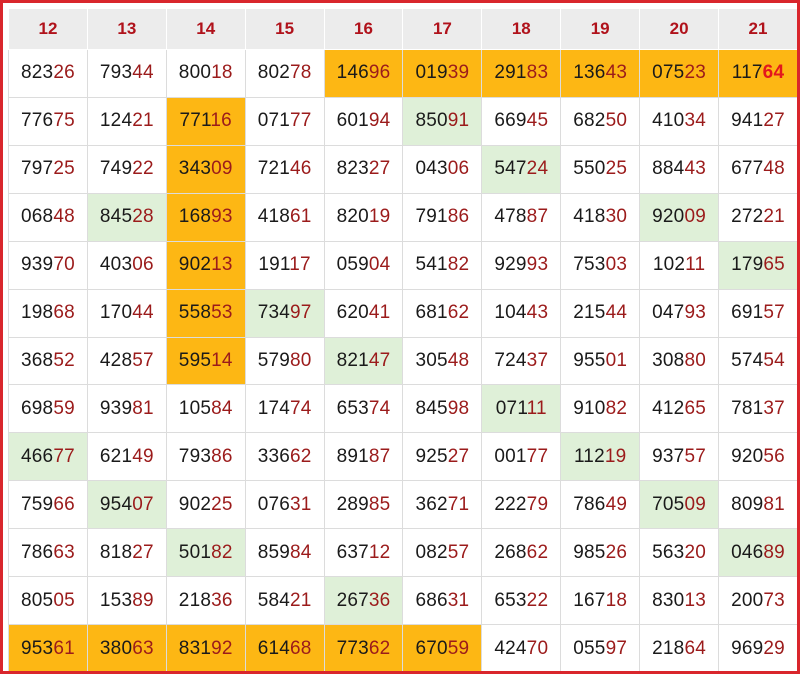 The width and height of the screenshot is (800, 674). Describe the element at coordinates (431, 265) in the screenshot. I see `number-head-digits: 541` at that location.